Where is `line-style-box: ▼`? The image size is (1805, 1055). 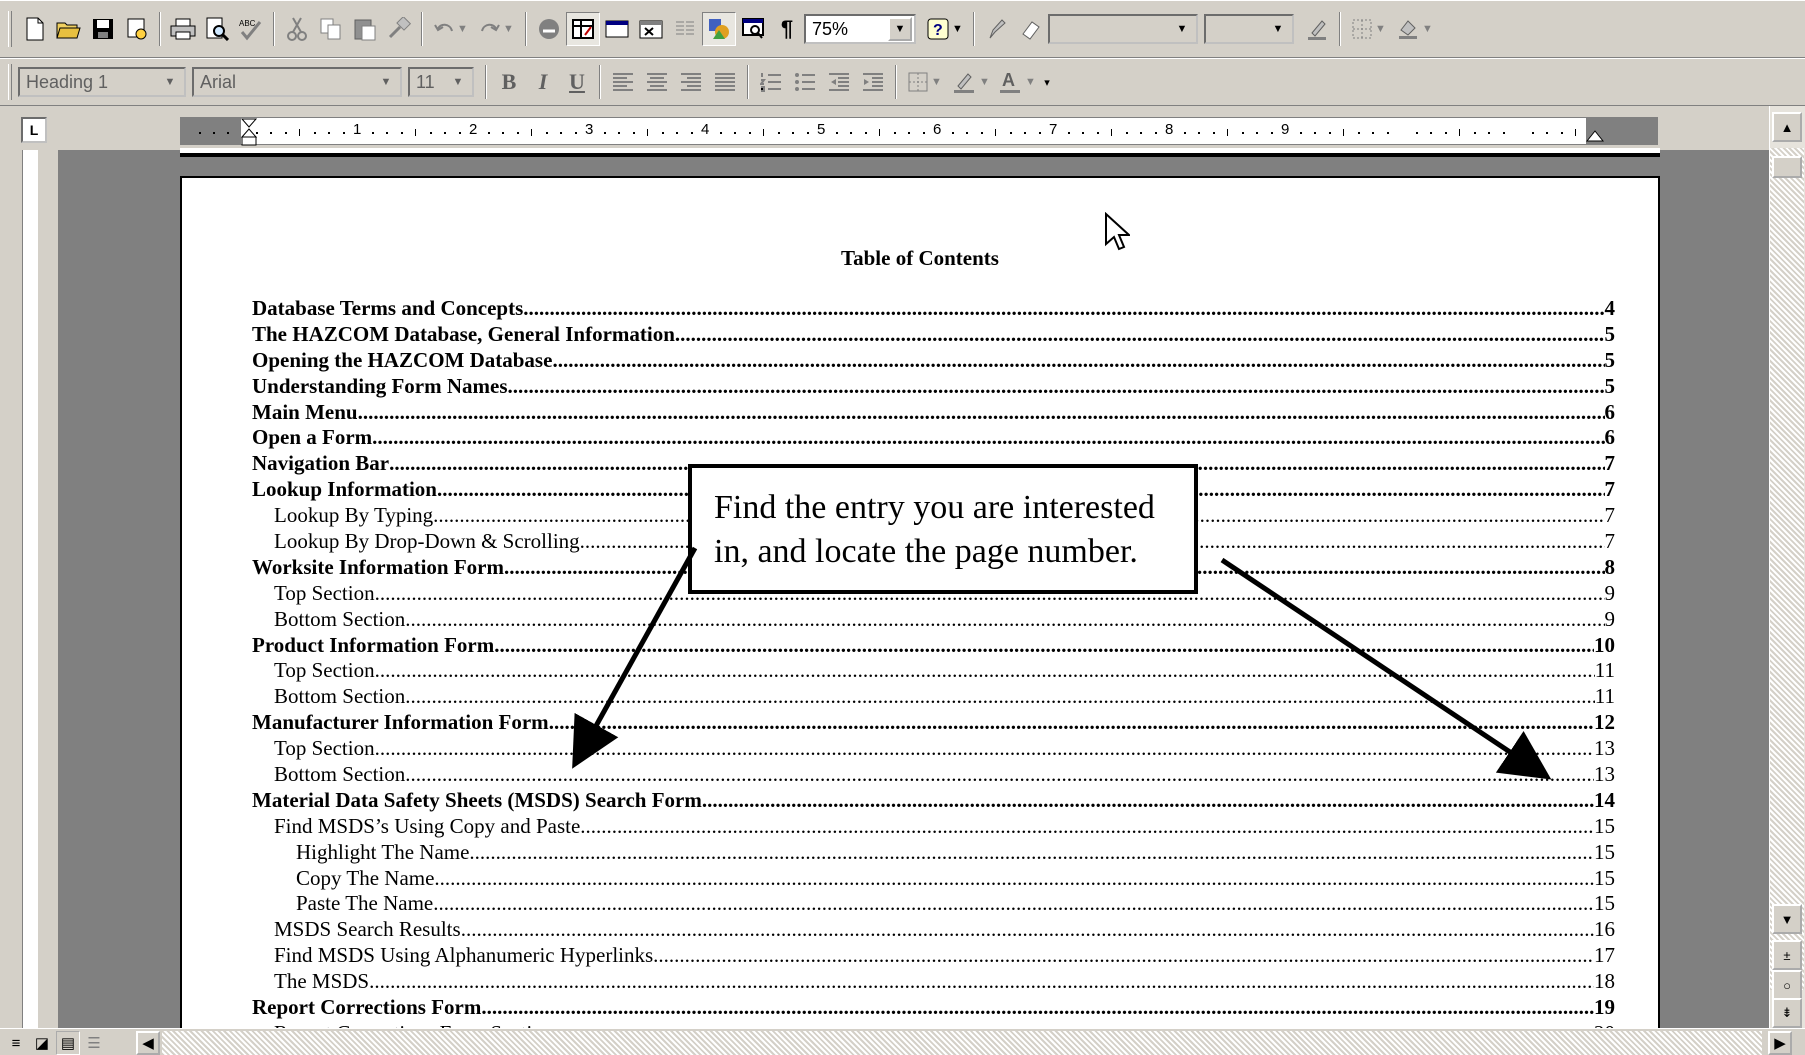
line-style-box: ▼ is located at coordinates (1123, 29).